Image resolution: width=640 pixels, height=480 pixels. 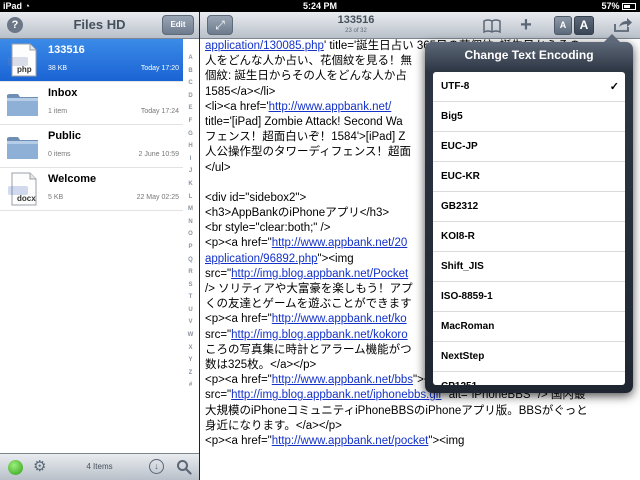 What do you see at coordinates (190, 234) in the screenshot?
I see `index-letter: O` at bounding box center [190, 234].